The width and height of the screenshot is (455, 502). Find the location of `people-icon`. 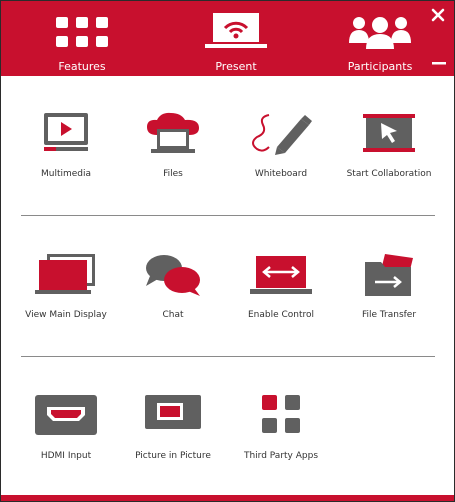

people-icon is located at coordinates (380, 33).